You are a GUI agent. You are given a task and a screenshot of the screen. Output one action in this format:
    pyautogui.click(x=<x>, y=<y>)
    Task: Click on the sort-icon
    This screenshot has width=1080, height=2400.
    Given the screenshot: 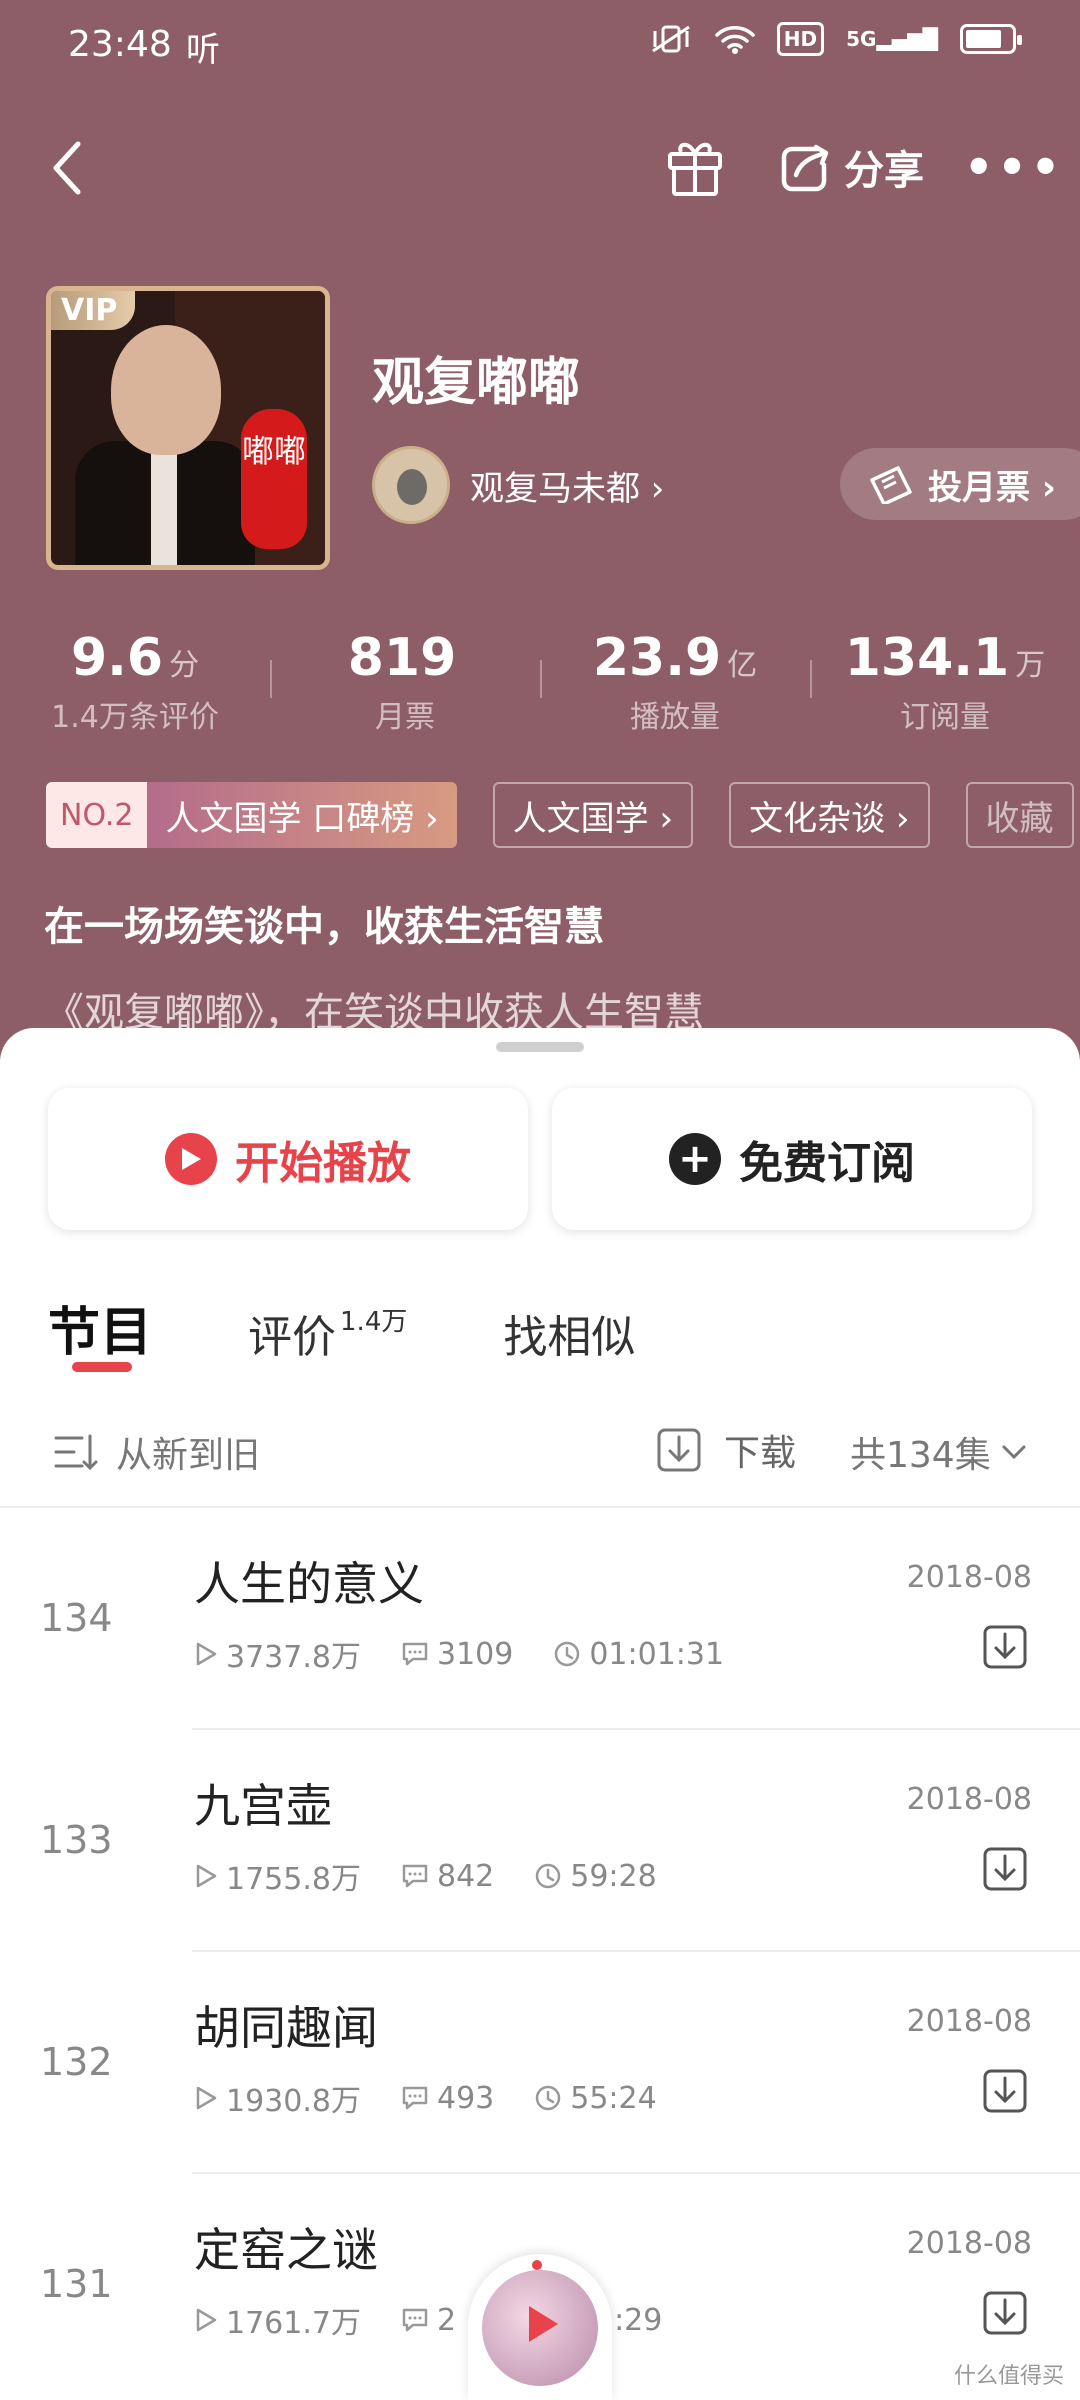 What is the action you would take?
    pyautogui.click(x=76, y=1452)
    